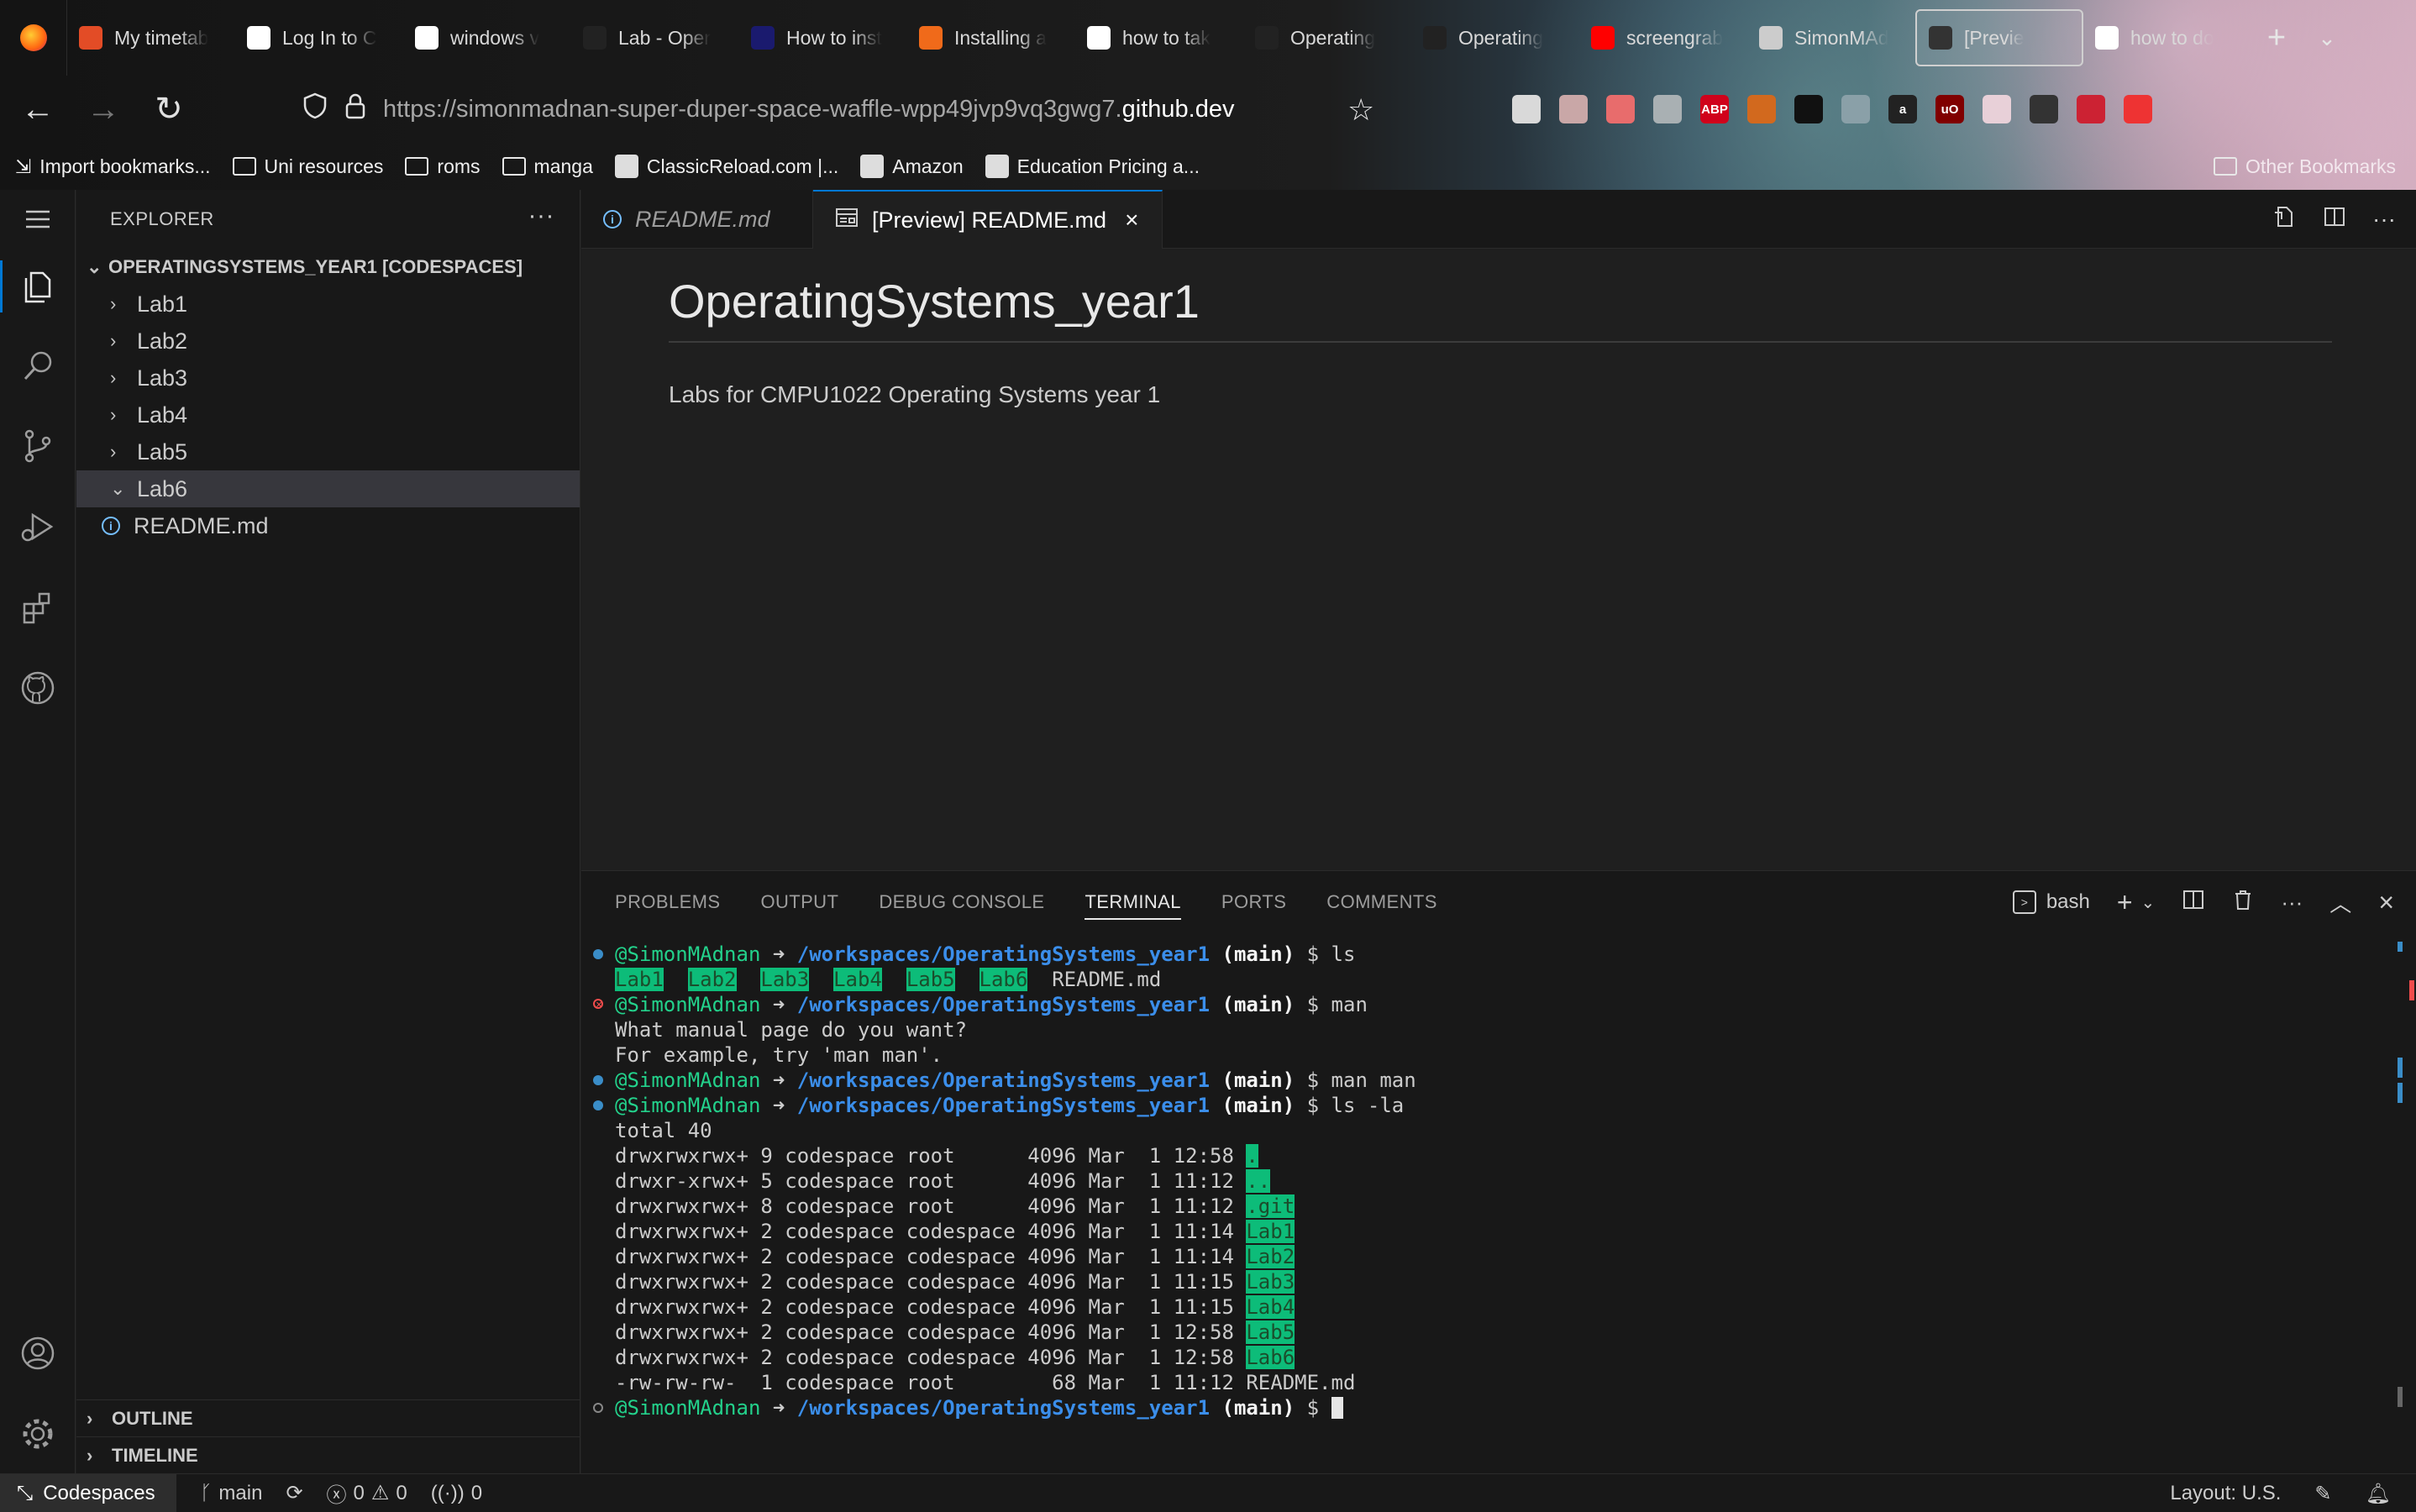 The image size is (2416, 1512). Describe the element at coordinates (38, 109) in the screenshot. I see `back-arrow-icon: ←` at that location.